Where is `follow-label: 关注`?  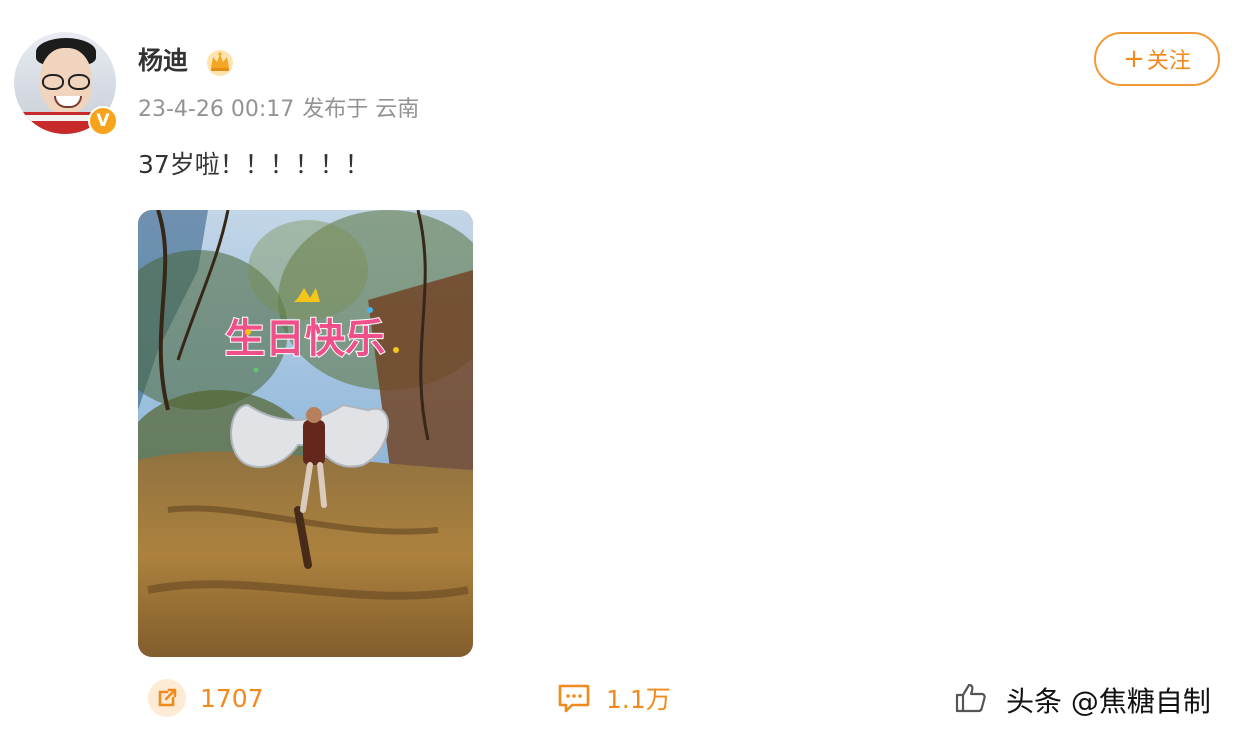 follow-label: 关注 is located at coordinates (1168, 61).